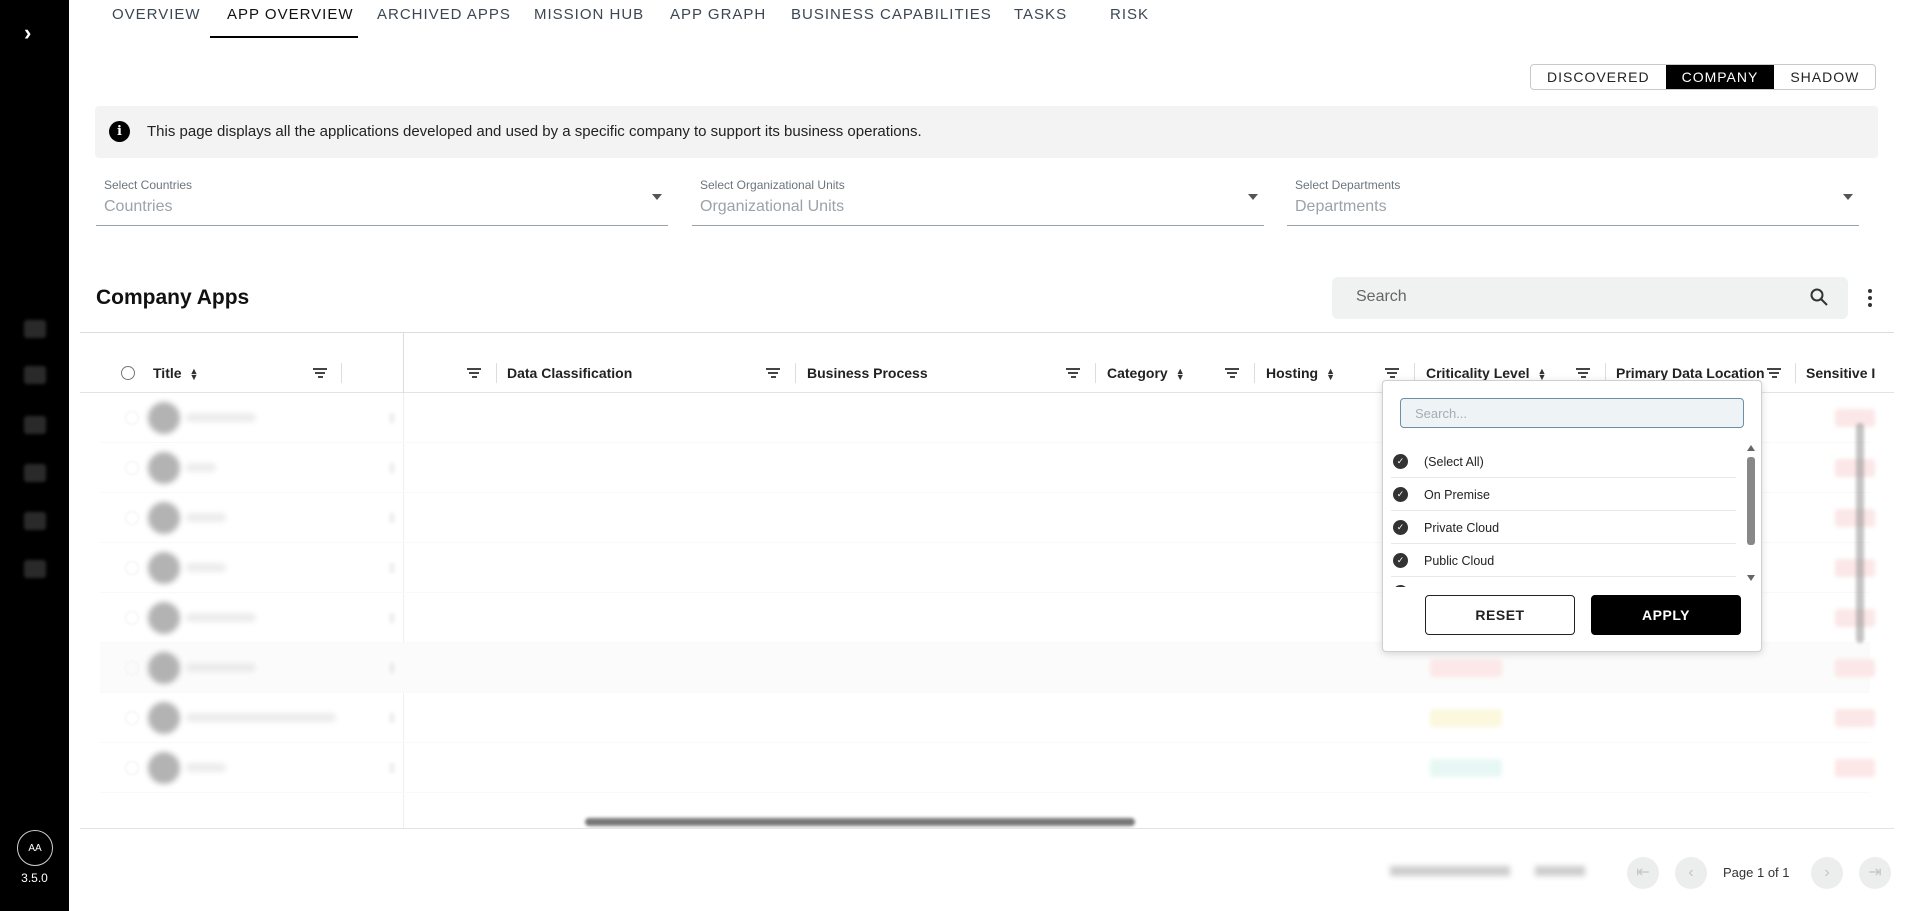 Image resolution: width=1906 pixels, height=911 pixels. I want to click on tab-business-capabilities: BUSINESS CAPABILITIES, so click(891, 14).